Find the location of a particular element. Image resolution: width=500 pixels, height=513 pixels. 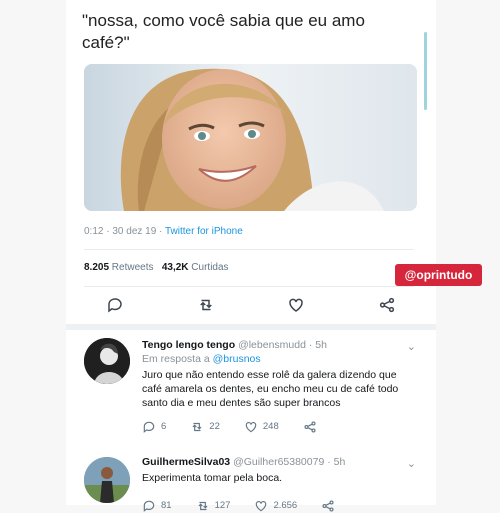

retweets-label: Retweets is located at coordinates (131, 267).